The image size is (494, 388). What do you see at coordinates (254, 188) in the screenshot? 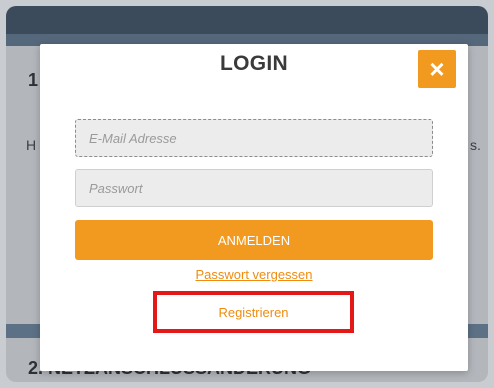
I see `password-field: Passwort` at bounding box center [254, 188].